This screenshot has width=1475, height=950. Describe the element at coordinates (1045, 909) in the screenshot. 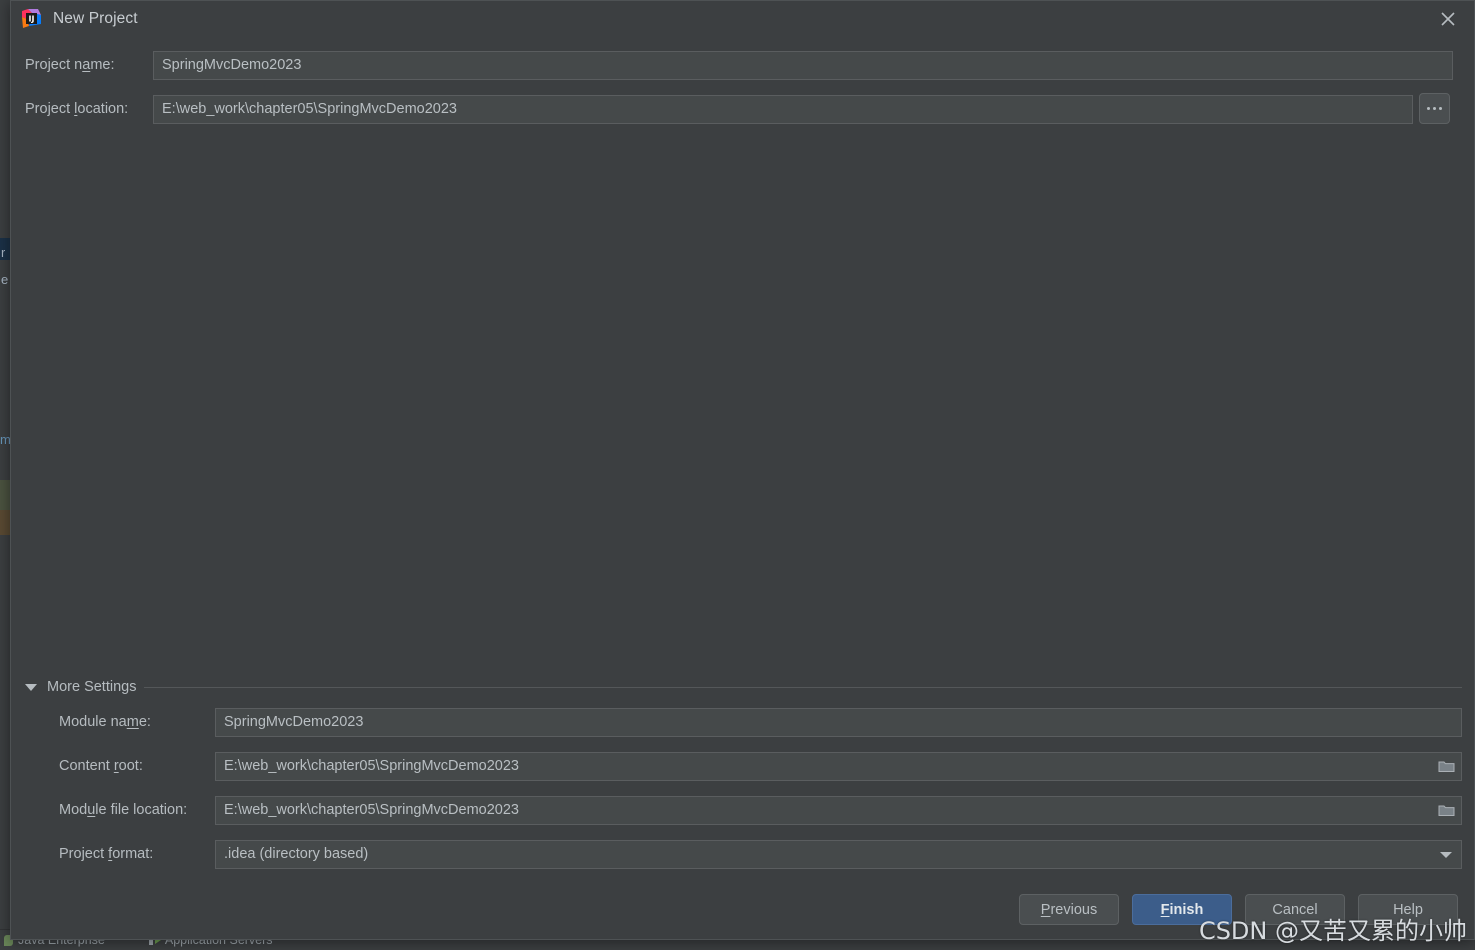

I see `label-mnemonic: P` at that location.